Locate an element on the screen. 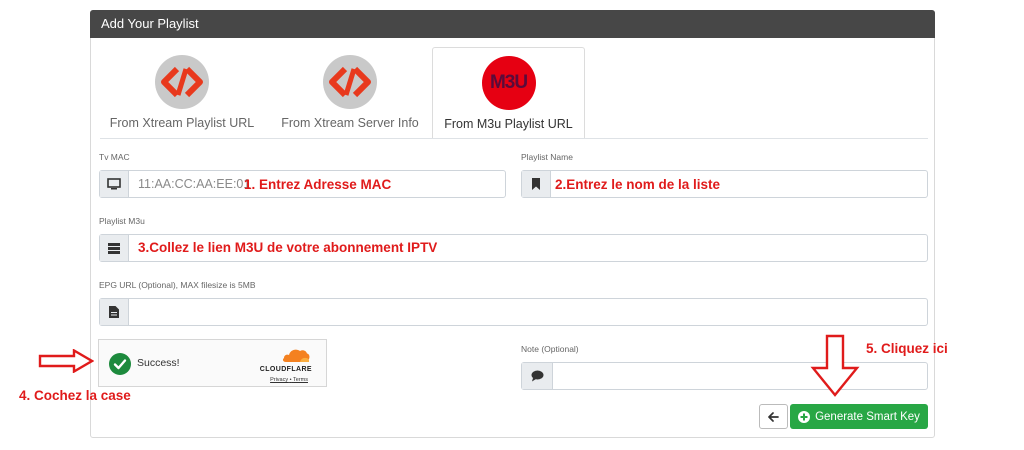 The width and height of the screenshot is (1024, 450). tab-label: From M3u Playlist URL is located at coordinates (508, 124).